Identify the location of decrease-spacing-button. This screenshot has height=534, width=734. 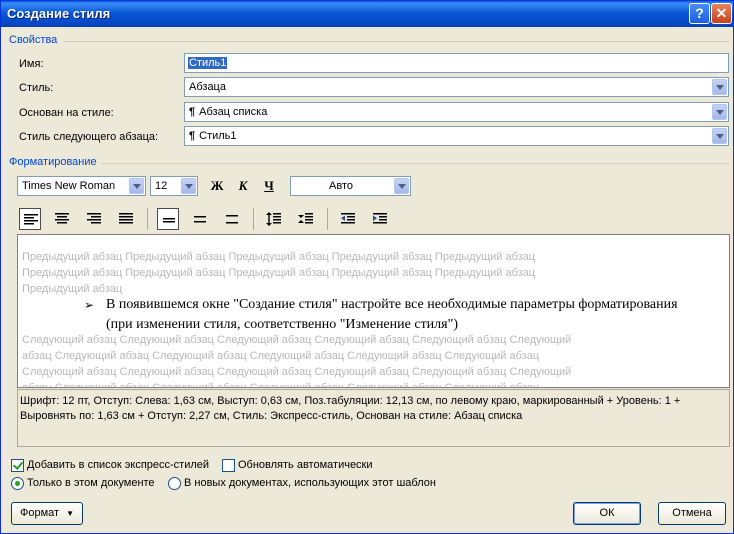
(306, 219).